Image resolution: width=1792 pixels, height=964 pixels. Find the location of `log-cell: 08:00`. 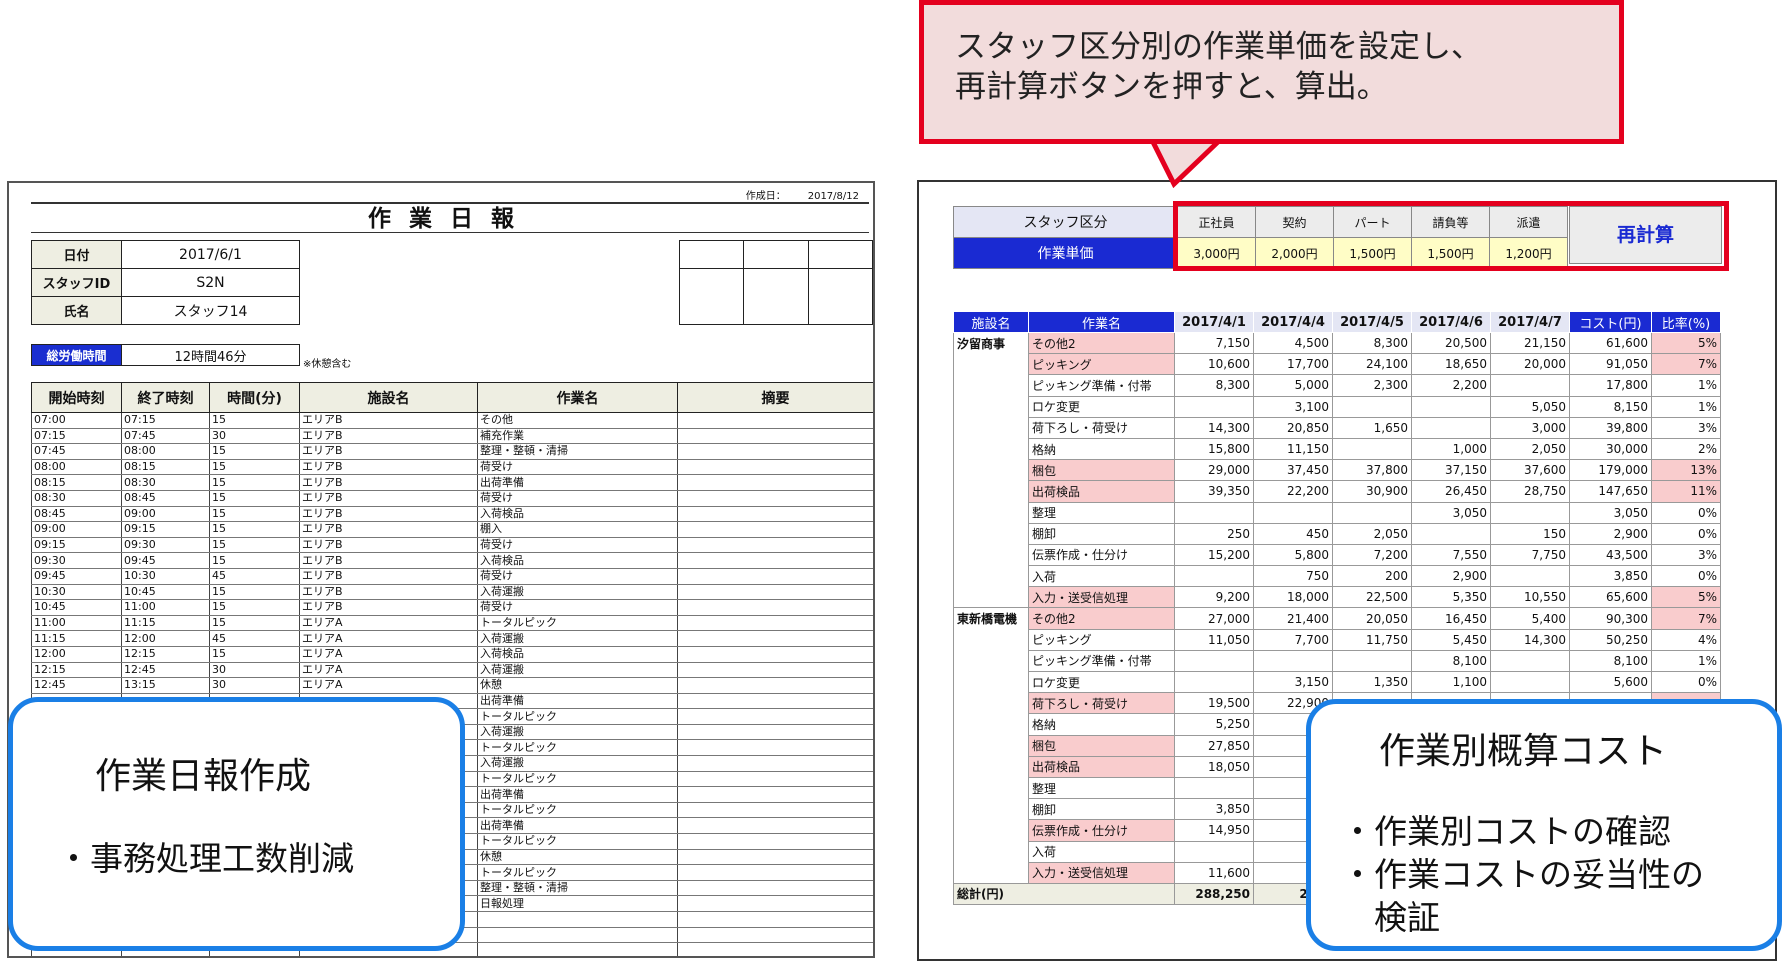

log-cell: 08:00 is located at coordinates (76, 467).